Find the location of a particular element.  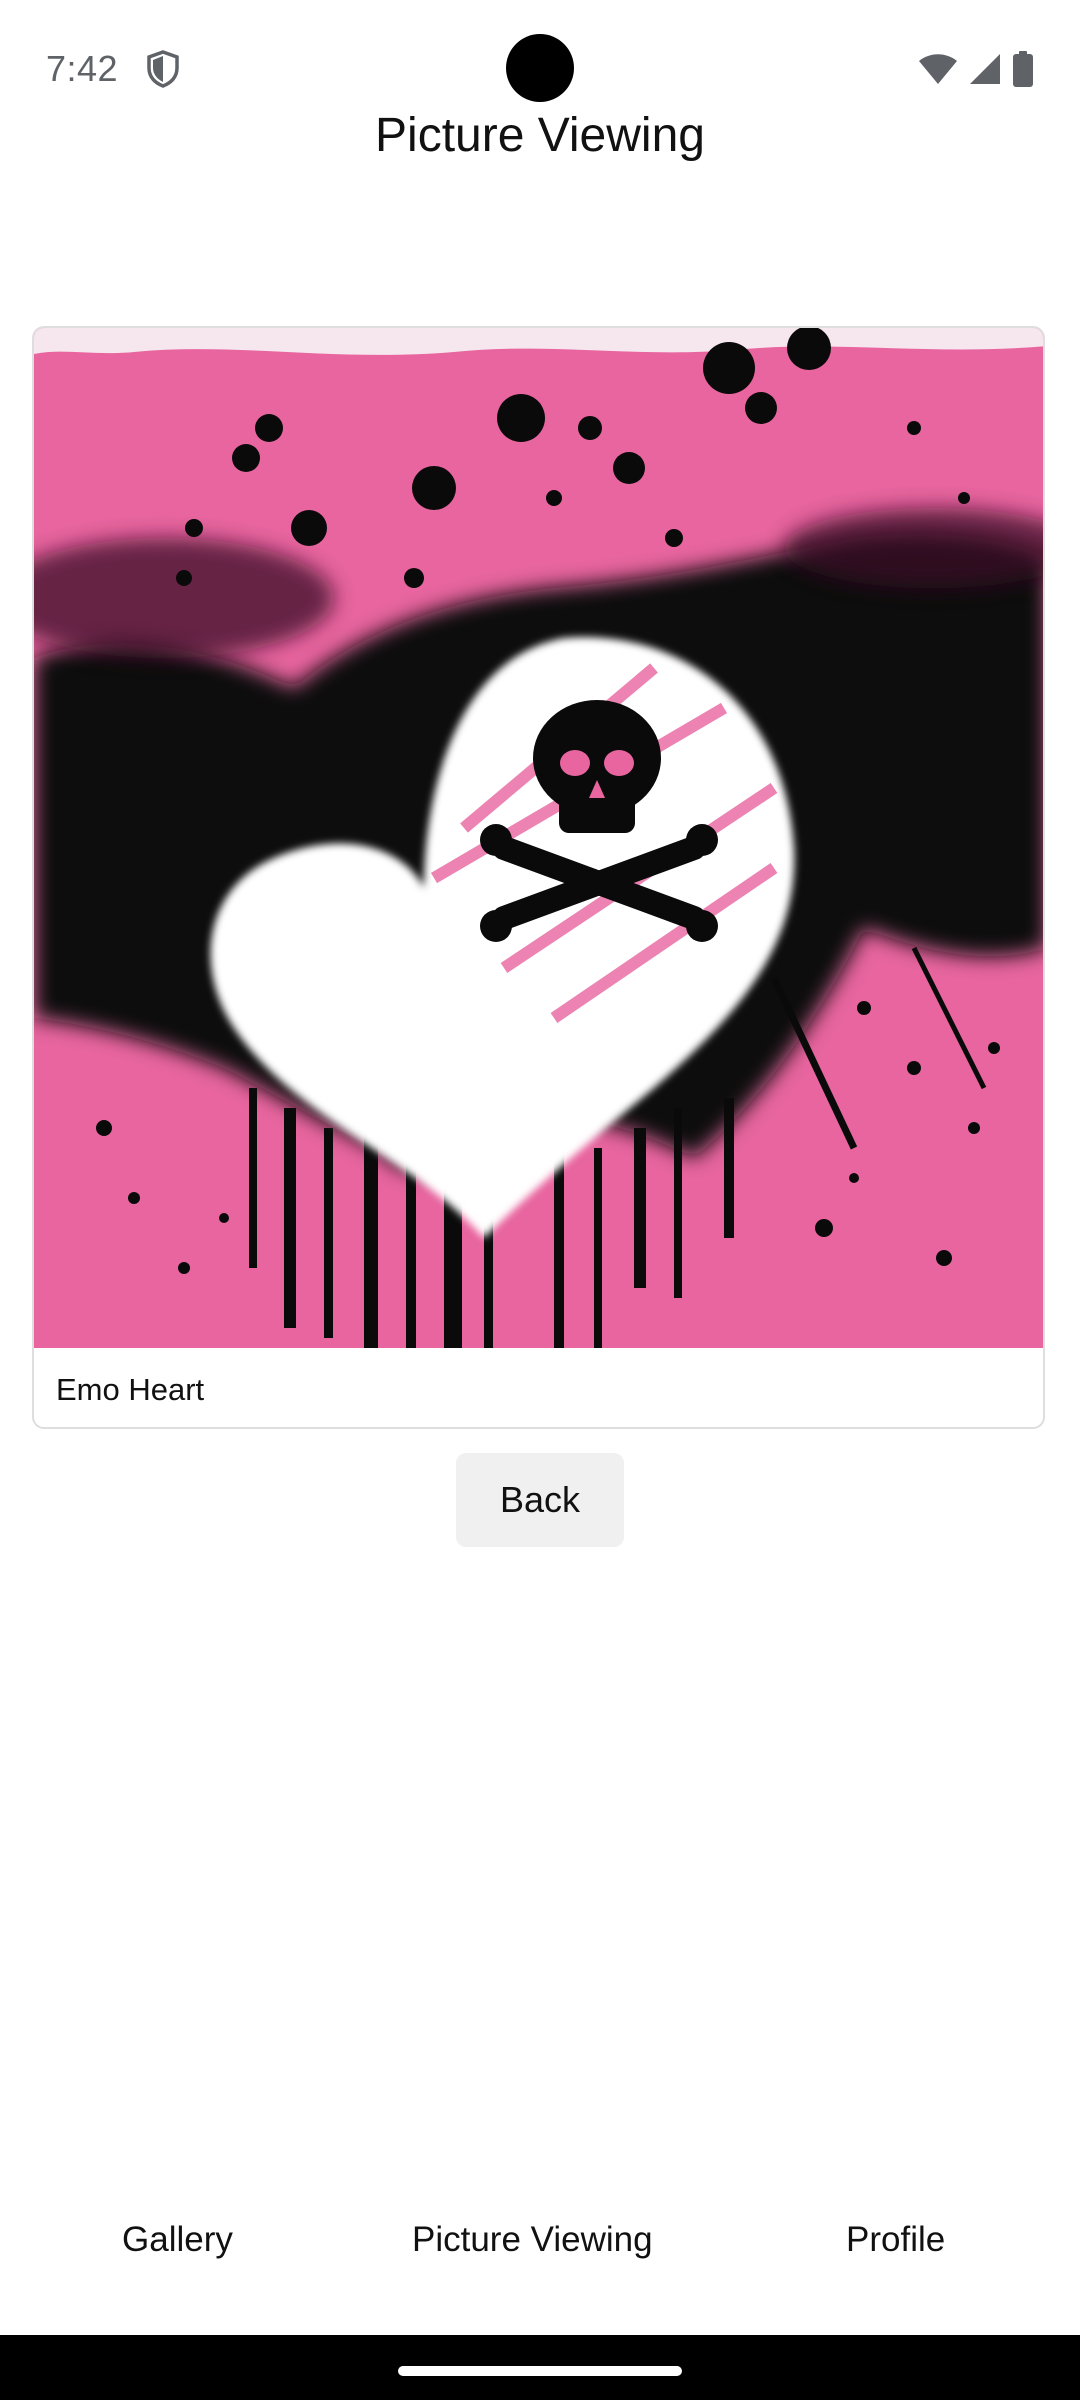

status-icons is located at coordinates (976, 69).